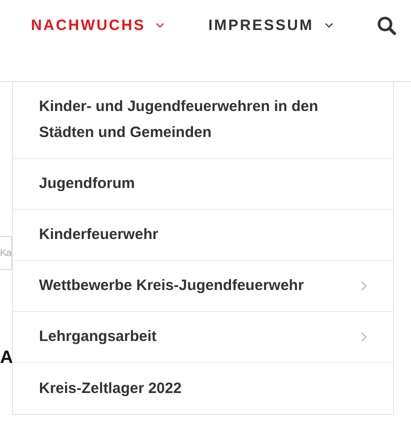 This screenshot has width=411, height=438. Describe the element at coordinates (203, 286) in the screenshot. I see `dropdown-item: Wettbewerbe Kreis-Jugendfeuerwehr` at that location.